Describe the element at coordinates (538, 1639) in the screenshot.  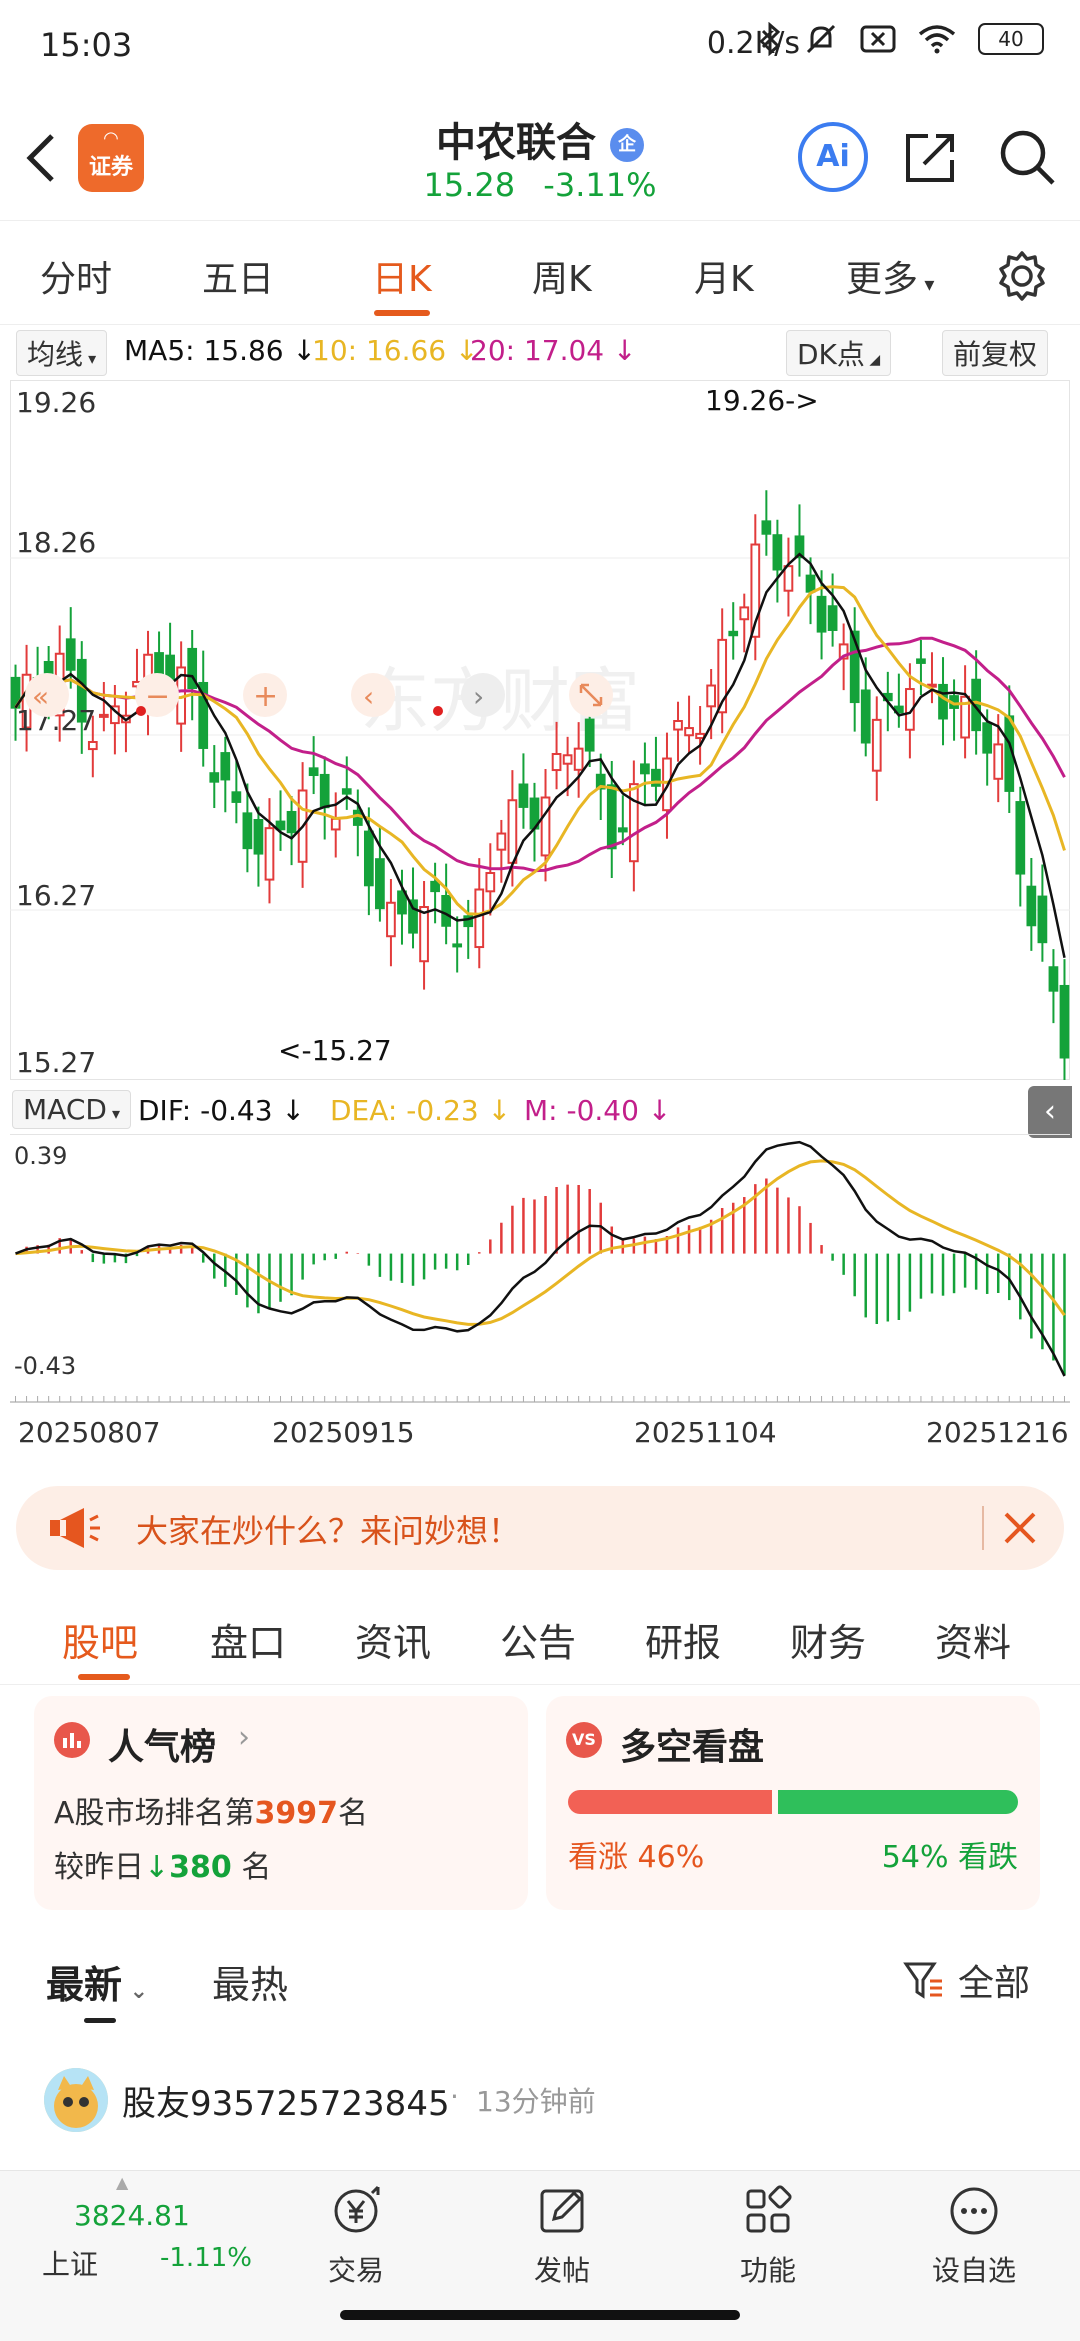
I see `tab-announcements: 公告` at that location.